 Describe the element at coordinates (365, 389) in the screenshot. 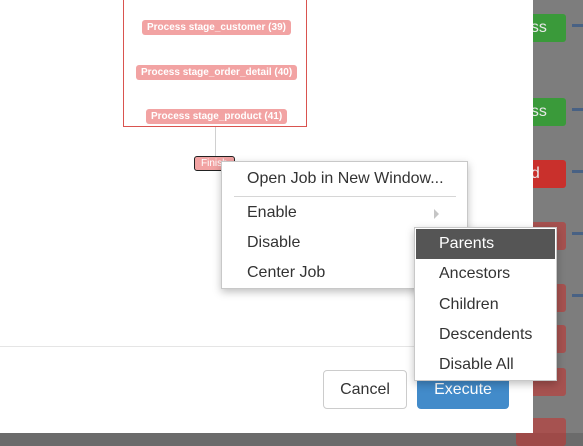

I see `cancel-button: Cancel` at that location.